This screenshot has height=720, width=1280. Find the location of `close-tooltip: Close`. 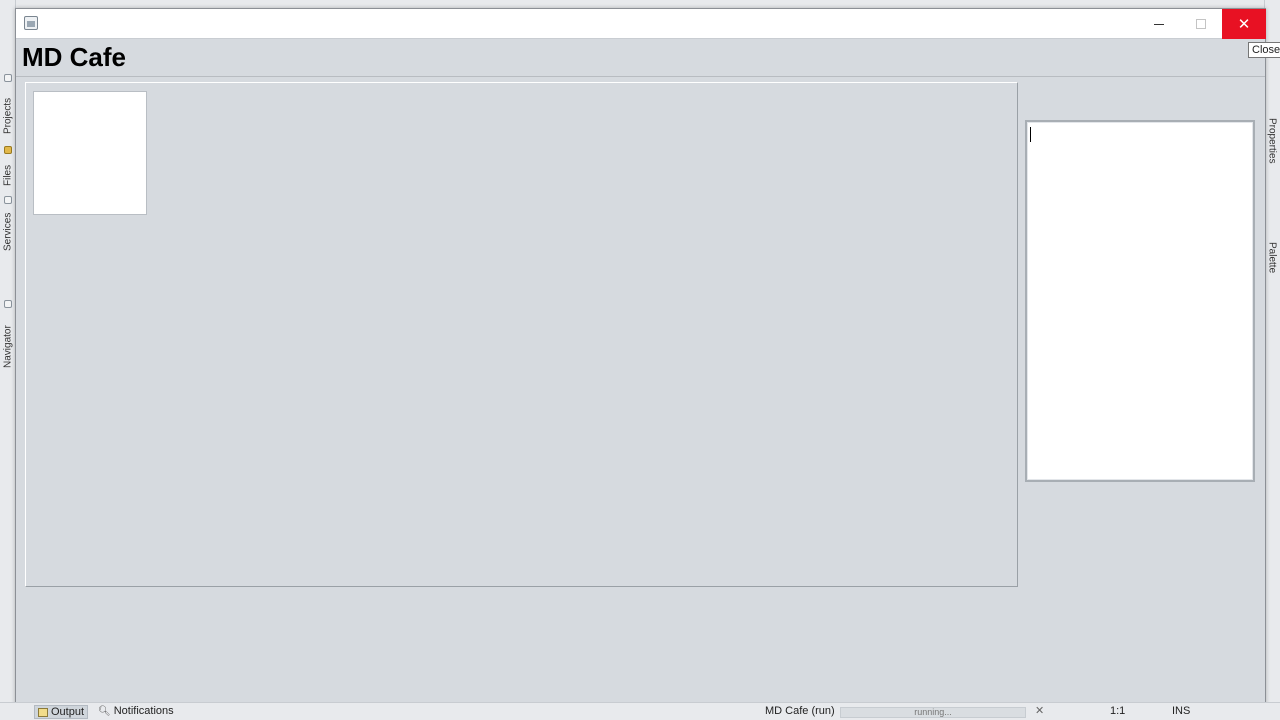

close-tooltip: Close is located at coordinates (1264, 50).